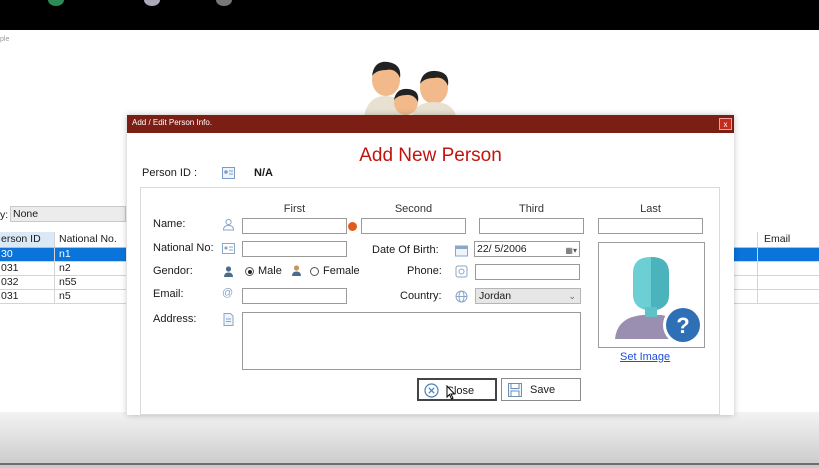 Image resolution: width=819 pixels, height=468 pixels. I want to click on column-header-blank, so click(746, 239).